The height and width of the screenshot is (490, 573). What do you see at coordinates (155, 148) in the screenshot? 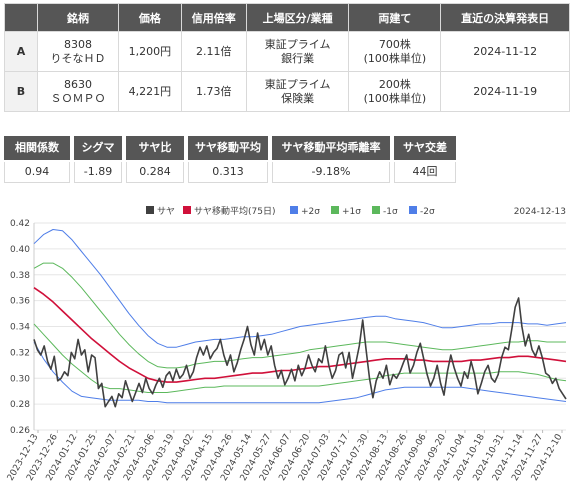
I see `stat-label: サヤ比` at bounding box center [155, 148].